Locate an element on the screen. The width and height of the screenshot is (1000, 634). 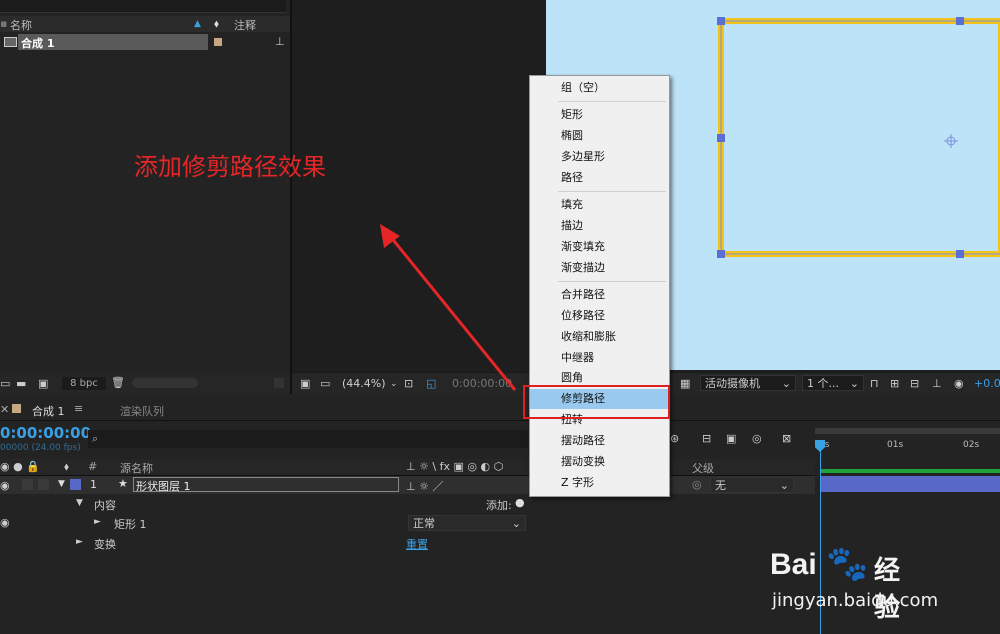
project-search-input is located at coordinates (143, 6).